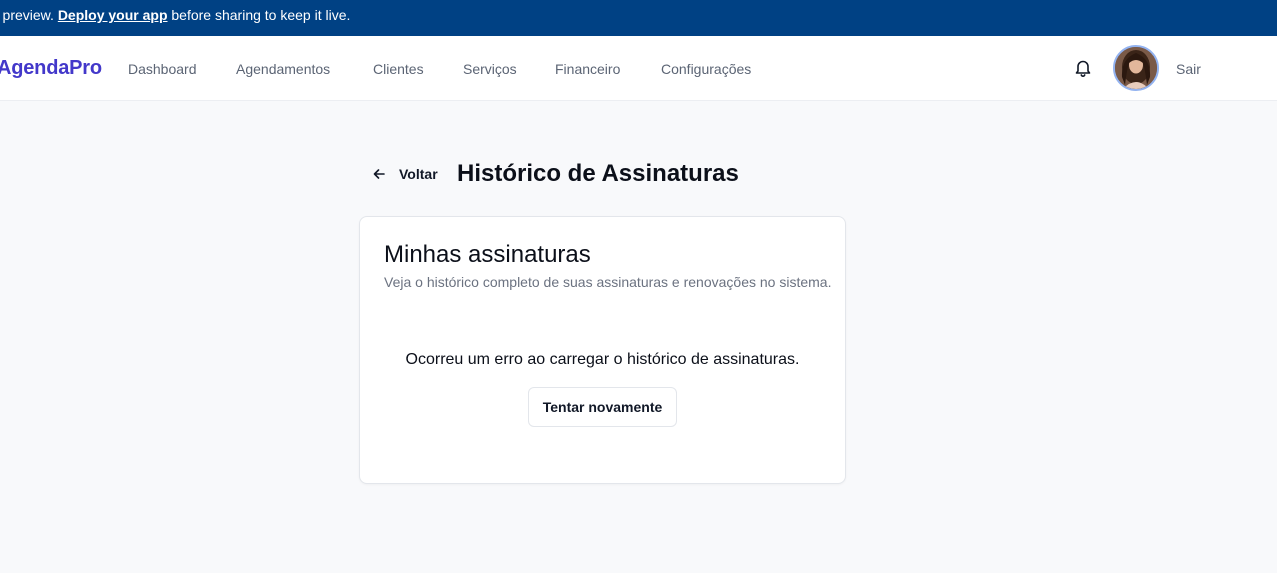 This screenshot has width=1277, height=573. I want to click on bell-icon, so click(1083, 68).